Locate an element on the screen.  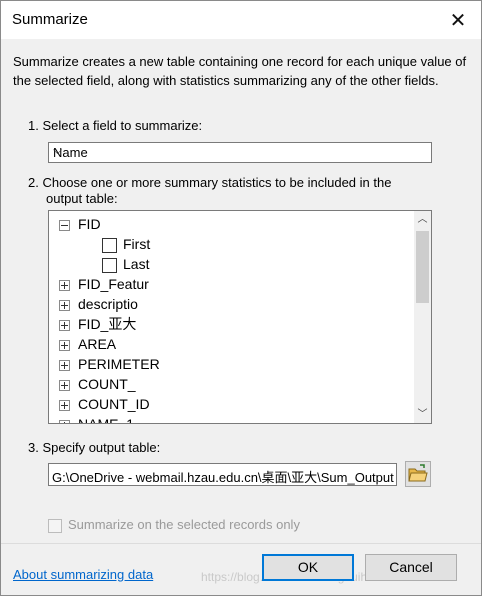
title-bar: Summarize ✕ is located at coordinates (241, 20).